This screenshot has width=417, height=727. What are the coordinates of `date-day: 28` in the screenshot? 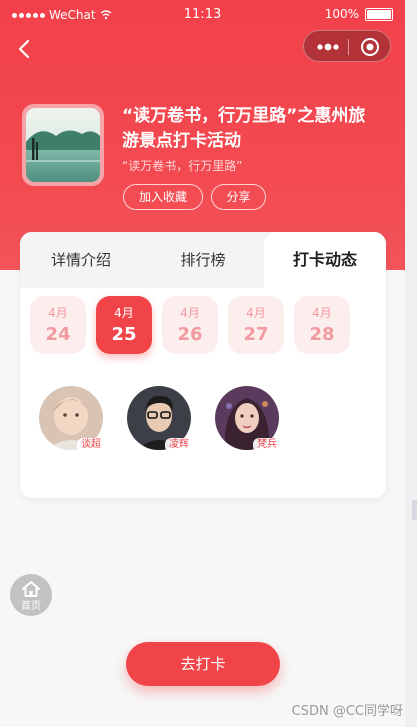 It's located at (322, 334).